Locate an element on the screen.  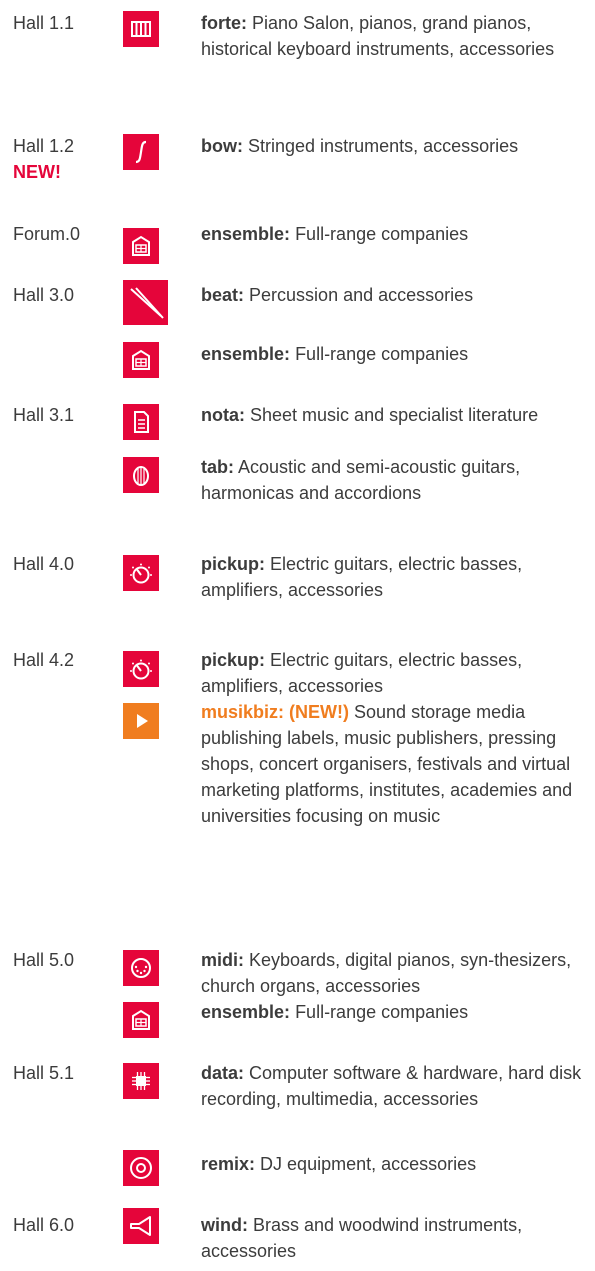
f-hole-icon is located at coordinates (141, 152).